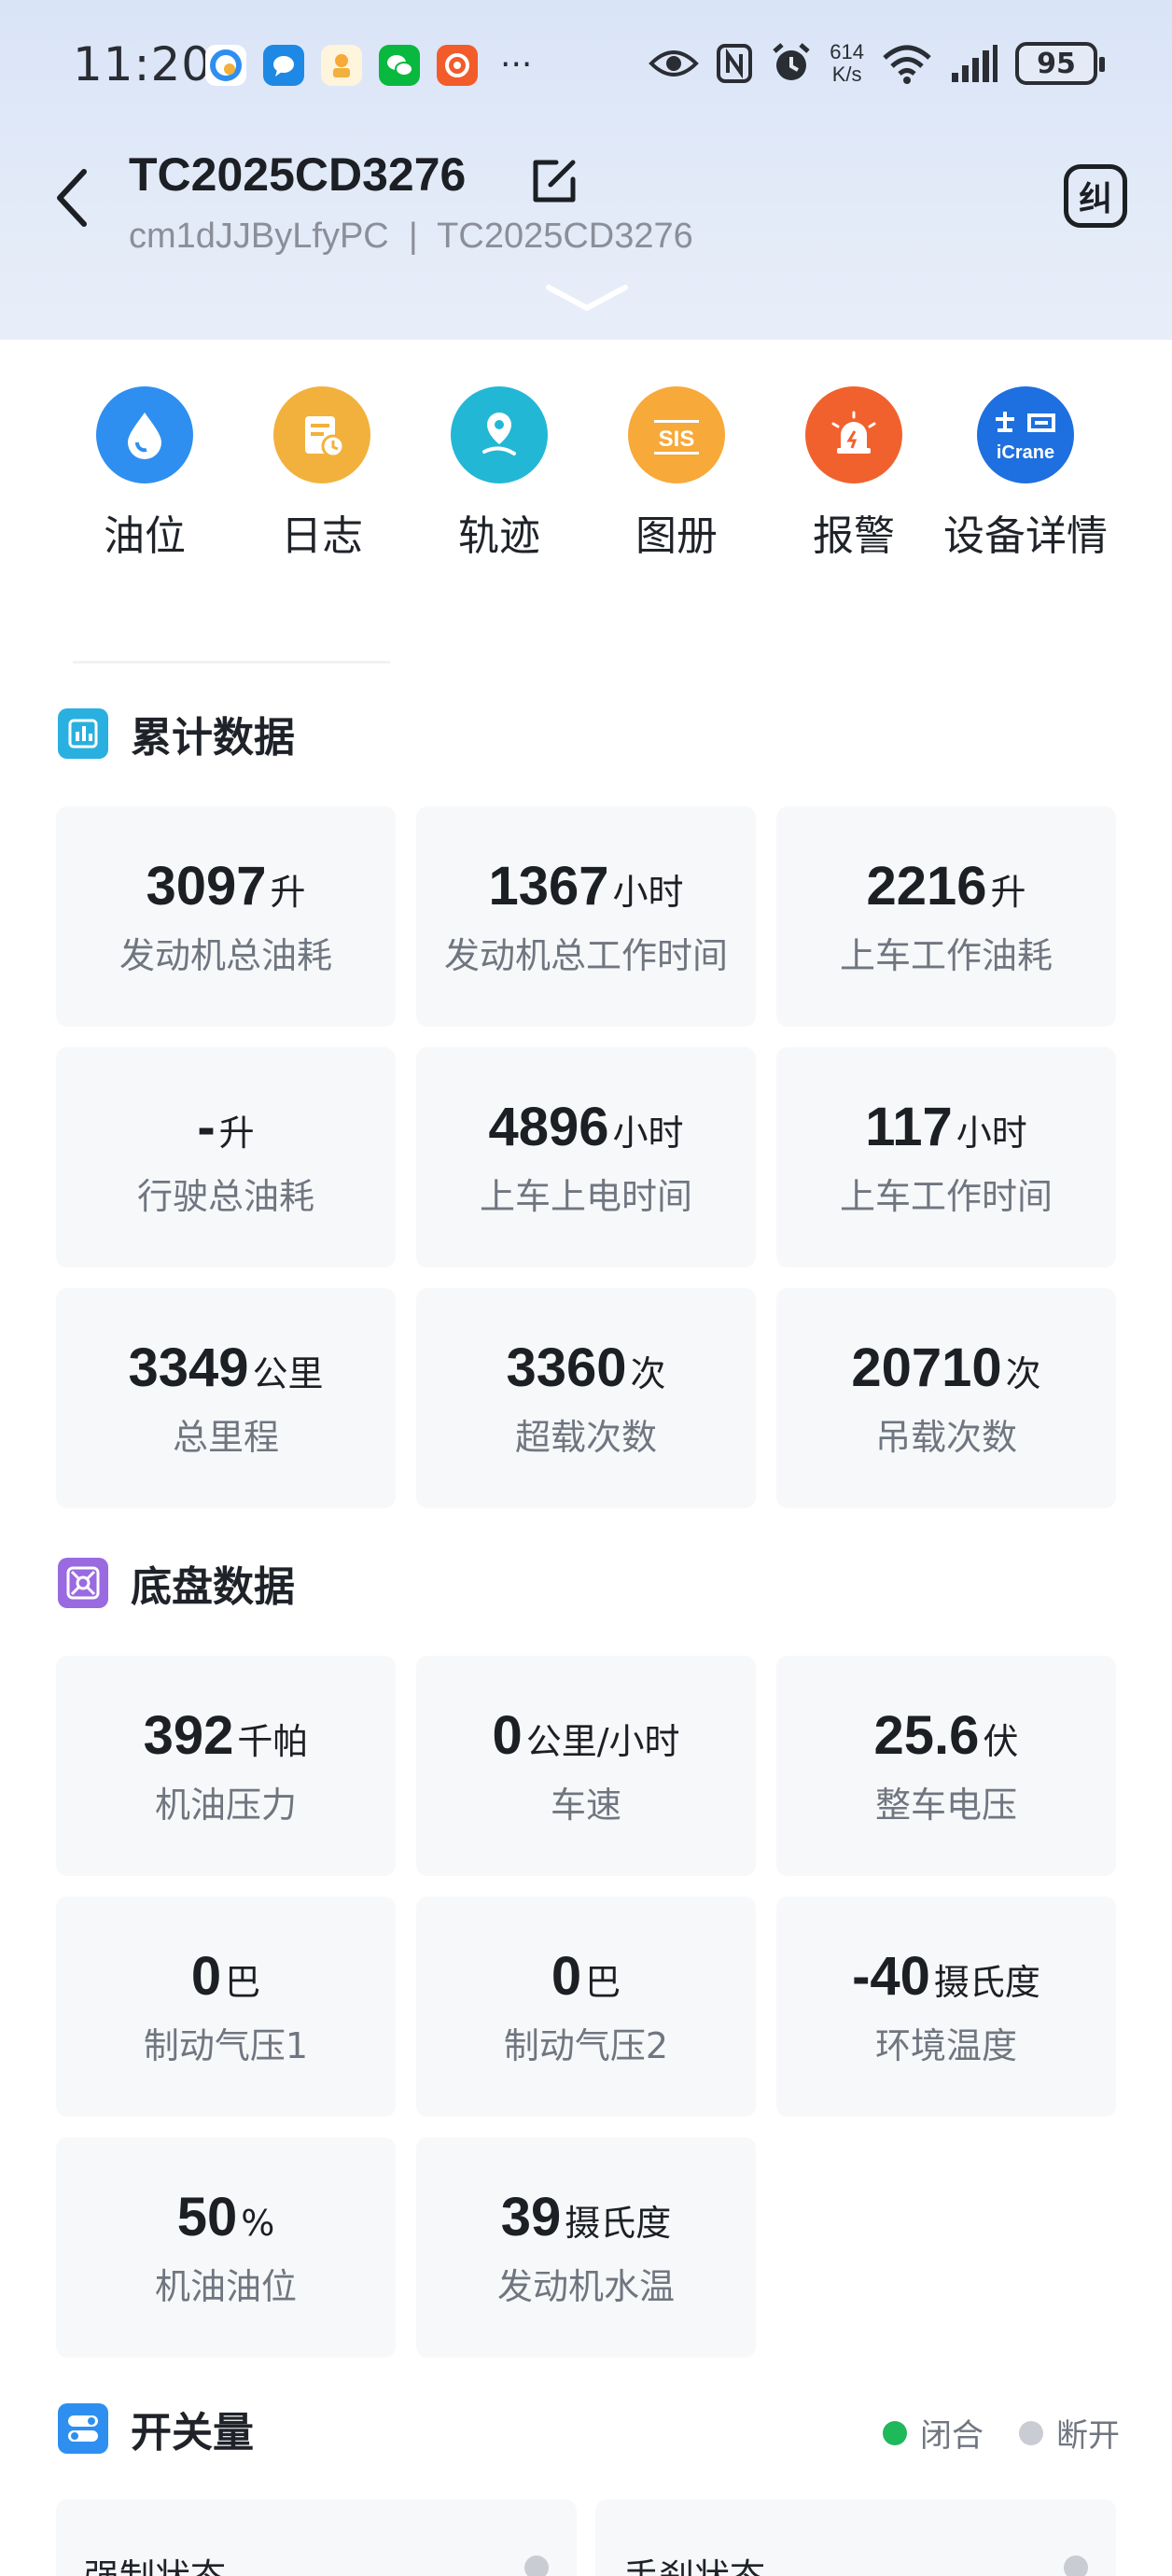  What do you see at coordinates (192, 2433) in the screenshot?
I see `section-title: 开关量` at bounding box center [192, 2433].